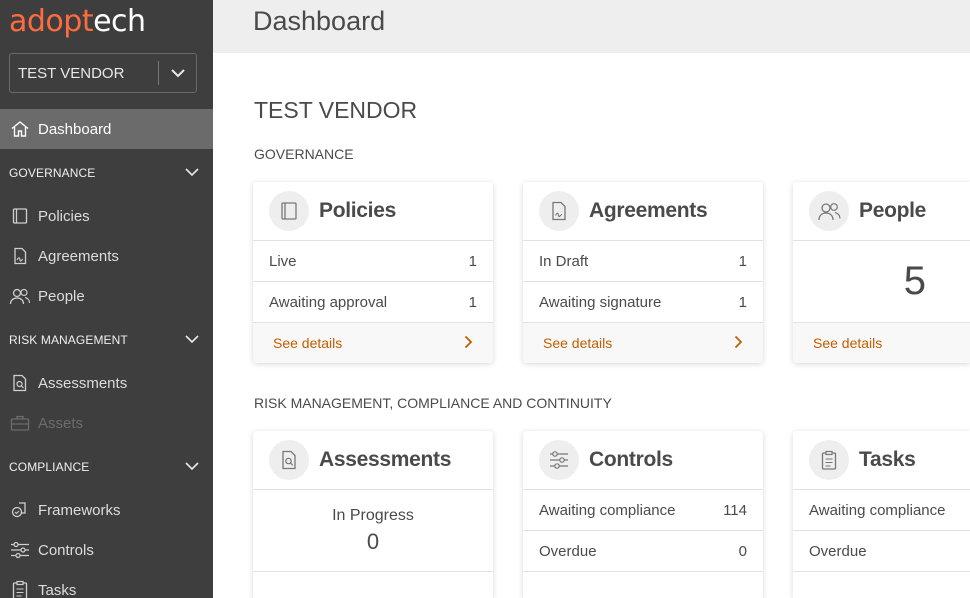  Describe the element at coordinates (78, 256) in the screenshot. I see `sidebar-item-label: Agreements` at that location.